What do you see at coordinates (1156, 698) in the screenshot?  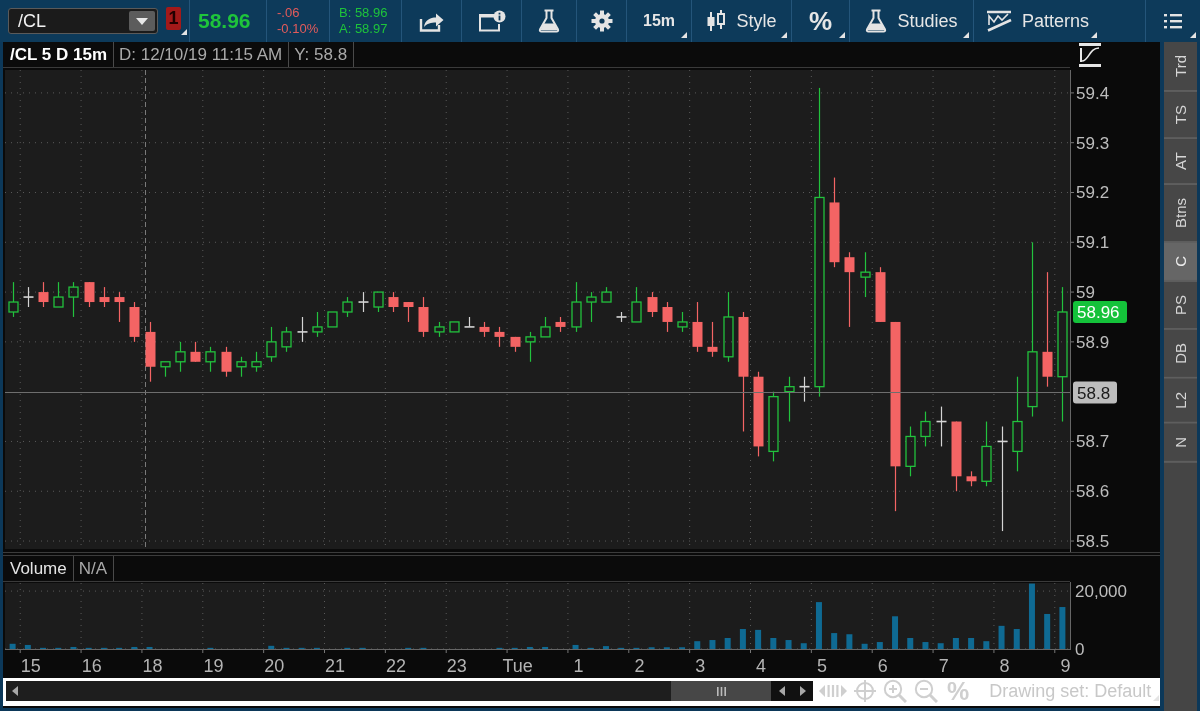 I see `corner-triangle-icon` at bounding box center [1156, 698].